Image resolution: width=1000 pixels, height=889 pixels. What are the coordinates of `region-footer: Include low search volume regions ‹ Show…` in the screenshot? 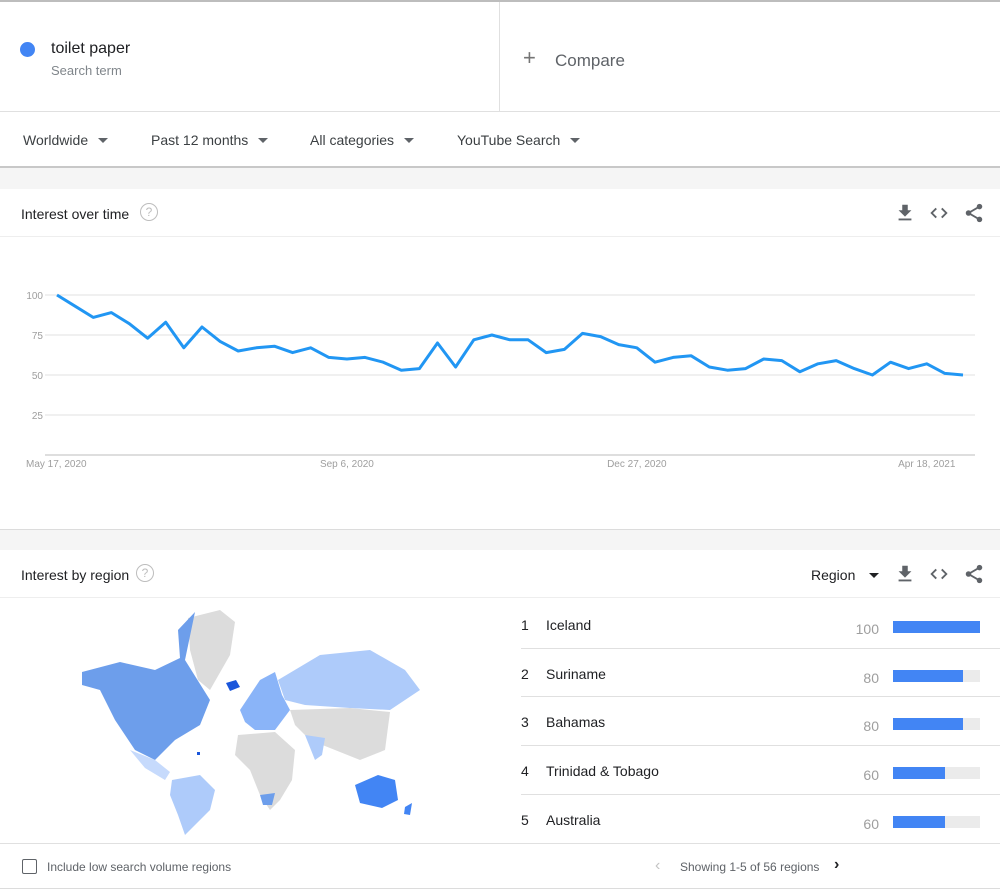 It's located at (500, 866).